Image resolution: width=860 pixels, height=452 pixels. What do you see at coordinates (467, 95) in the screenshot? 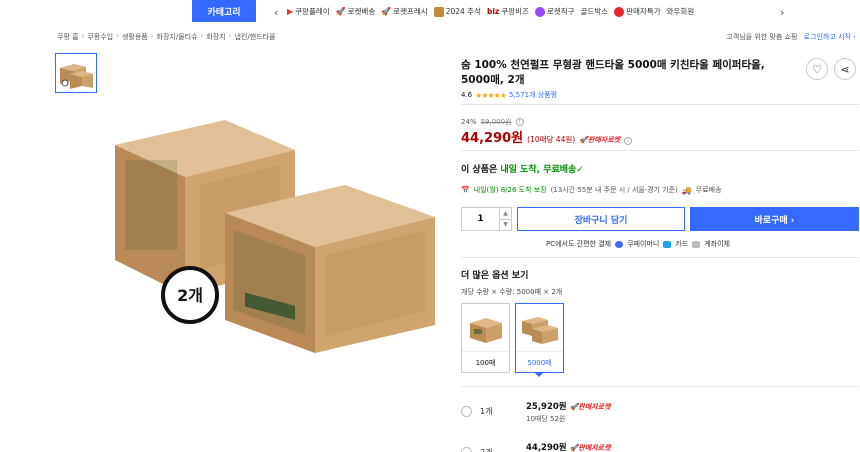
I see `rating-value: 4.6` at bounding box center [467, 95].